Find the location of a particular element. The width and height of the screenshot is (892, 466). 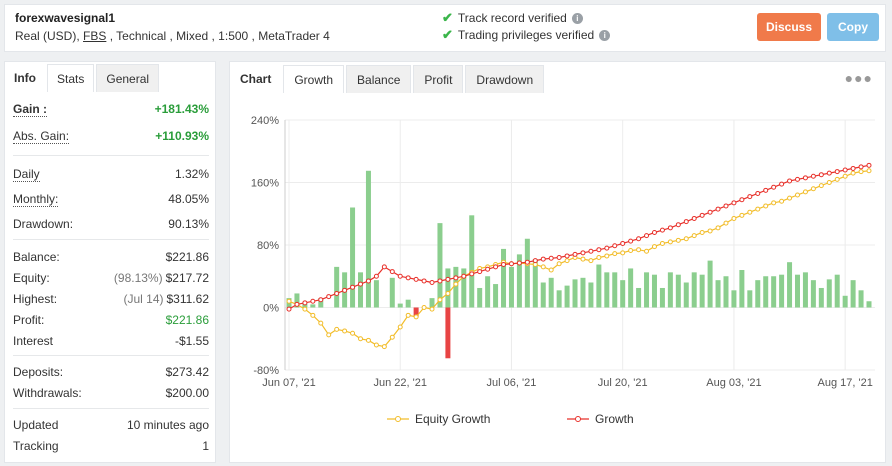

tab-growth: Growth is located at coordinates (314, 79).